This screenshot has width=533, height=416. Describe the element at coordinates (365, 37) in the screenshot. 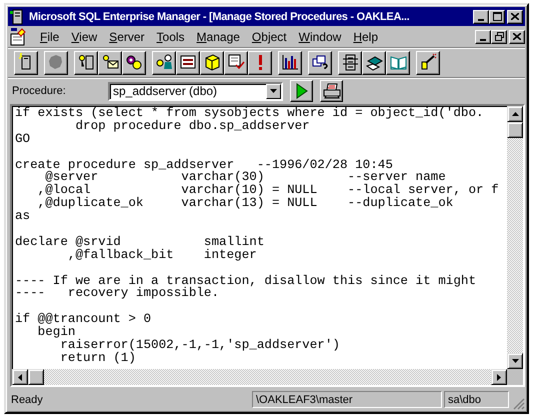

I see `menu-item: Help` at that location.